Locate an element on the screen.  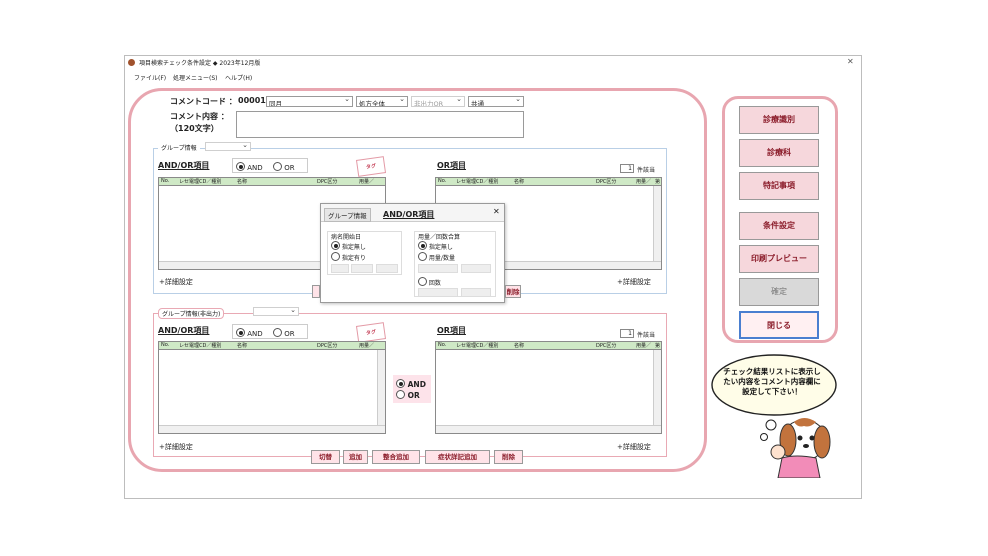
dose-quantity-label: 用量/数量 is located at coordinates (441, 258).